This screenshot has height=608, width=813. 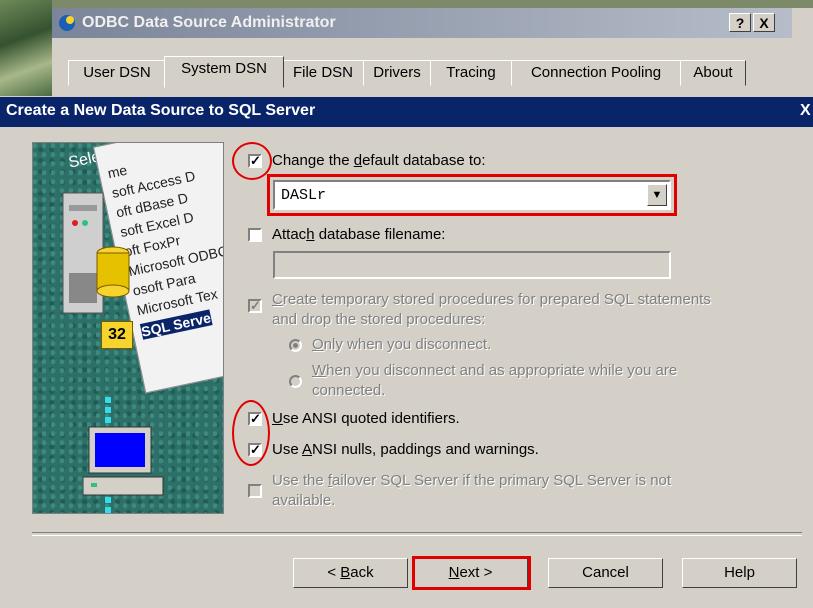 I want to click on odbc-title-bar: ODBC Data Source Administrator ? X, so click(x=422, y=23).